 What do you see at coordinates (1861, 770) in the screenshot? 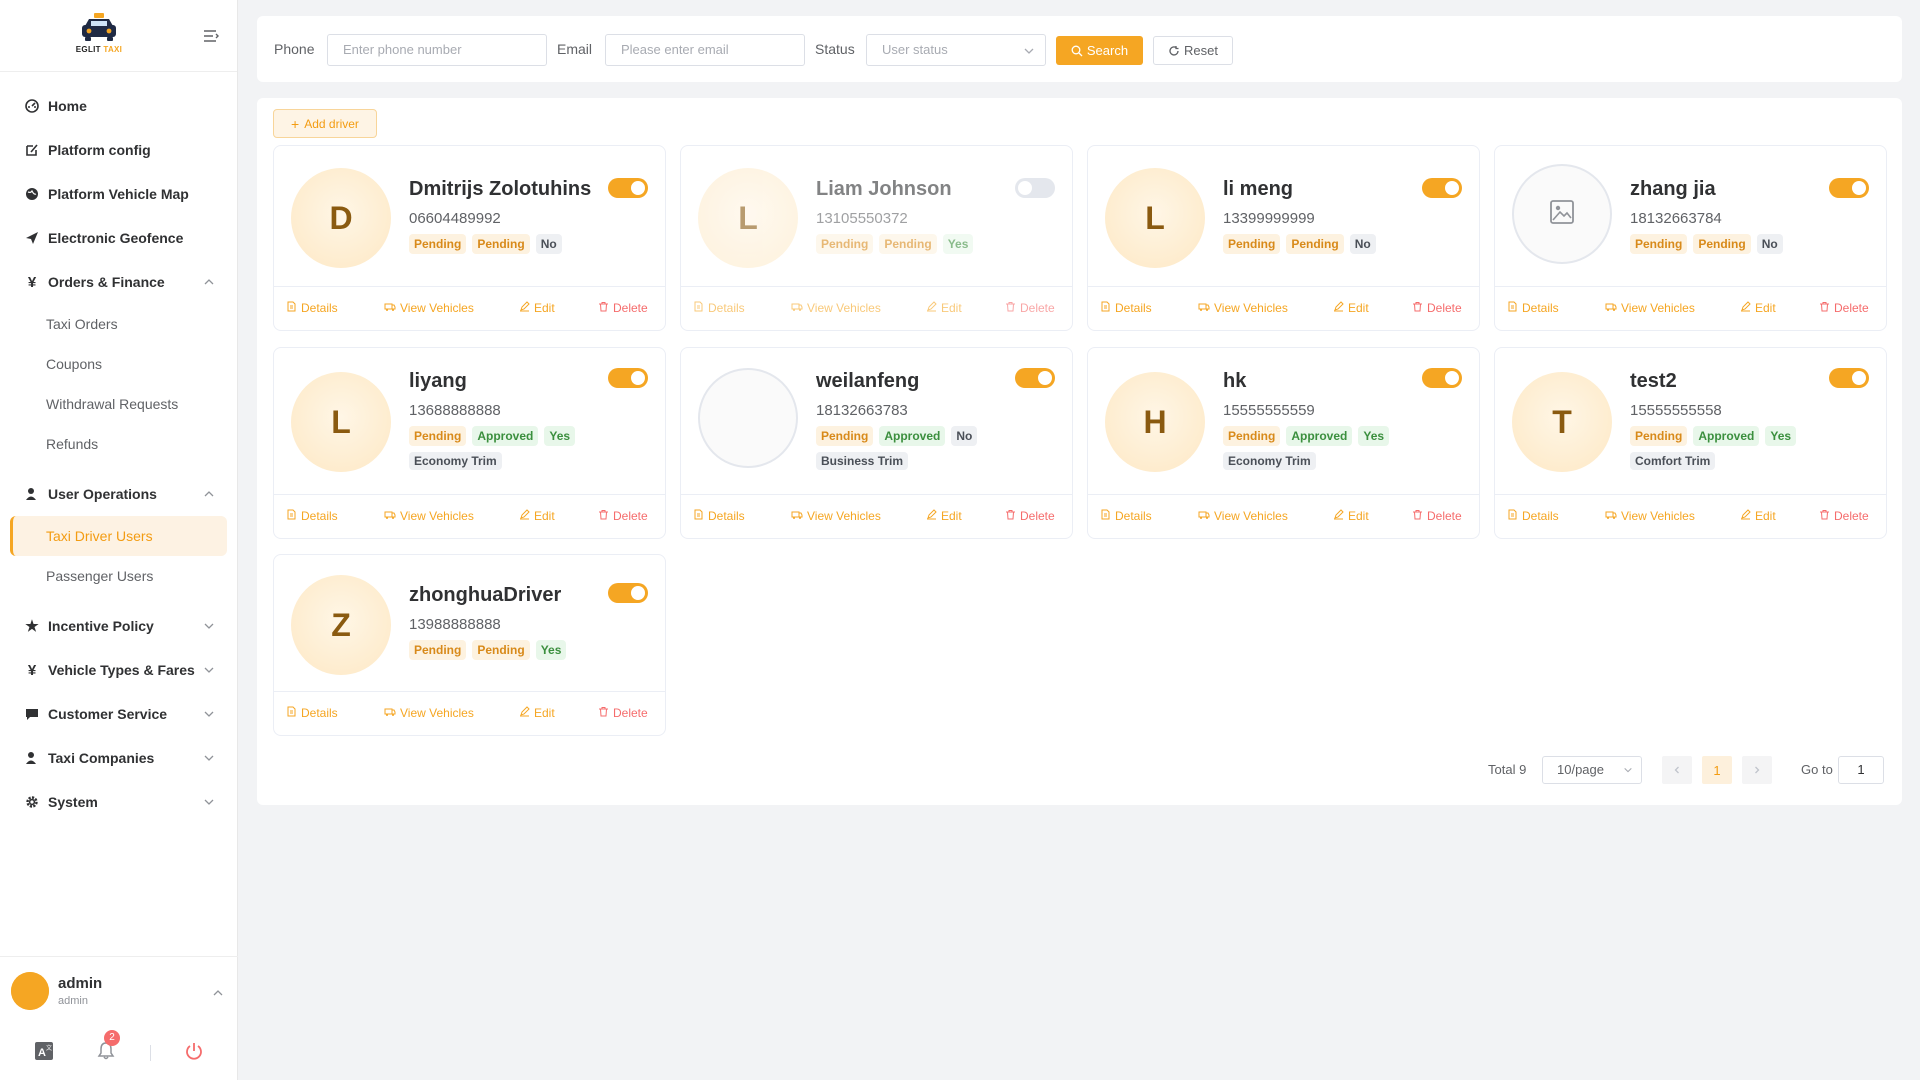
I see `goto-page-input: 1` at bounding box center [1861, 770].